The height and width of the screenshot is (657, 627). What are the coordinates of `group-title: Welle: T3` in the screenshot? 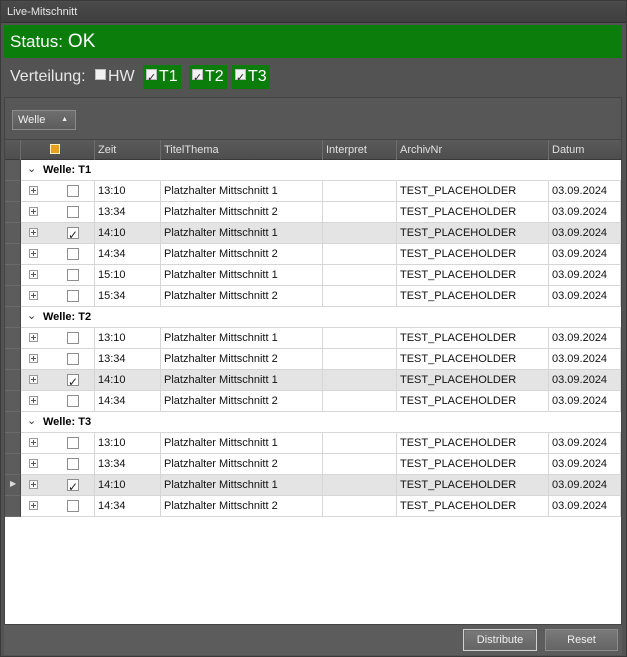 It's located at (67, 422).